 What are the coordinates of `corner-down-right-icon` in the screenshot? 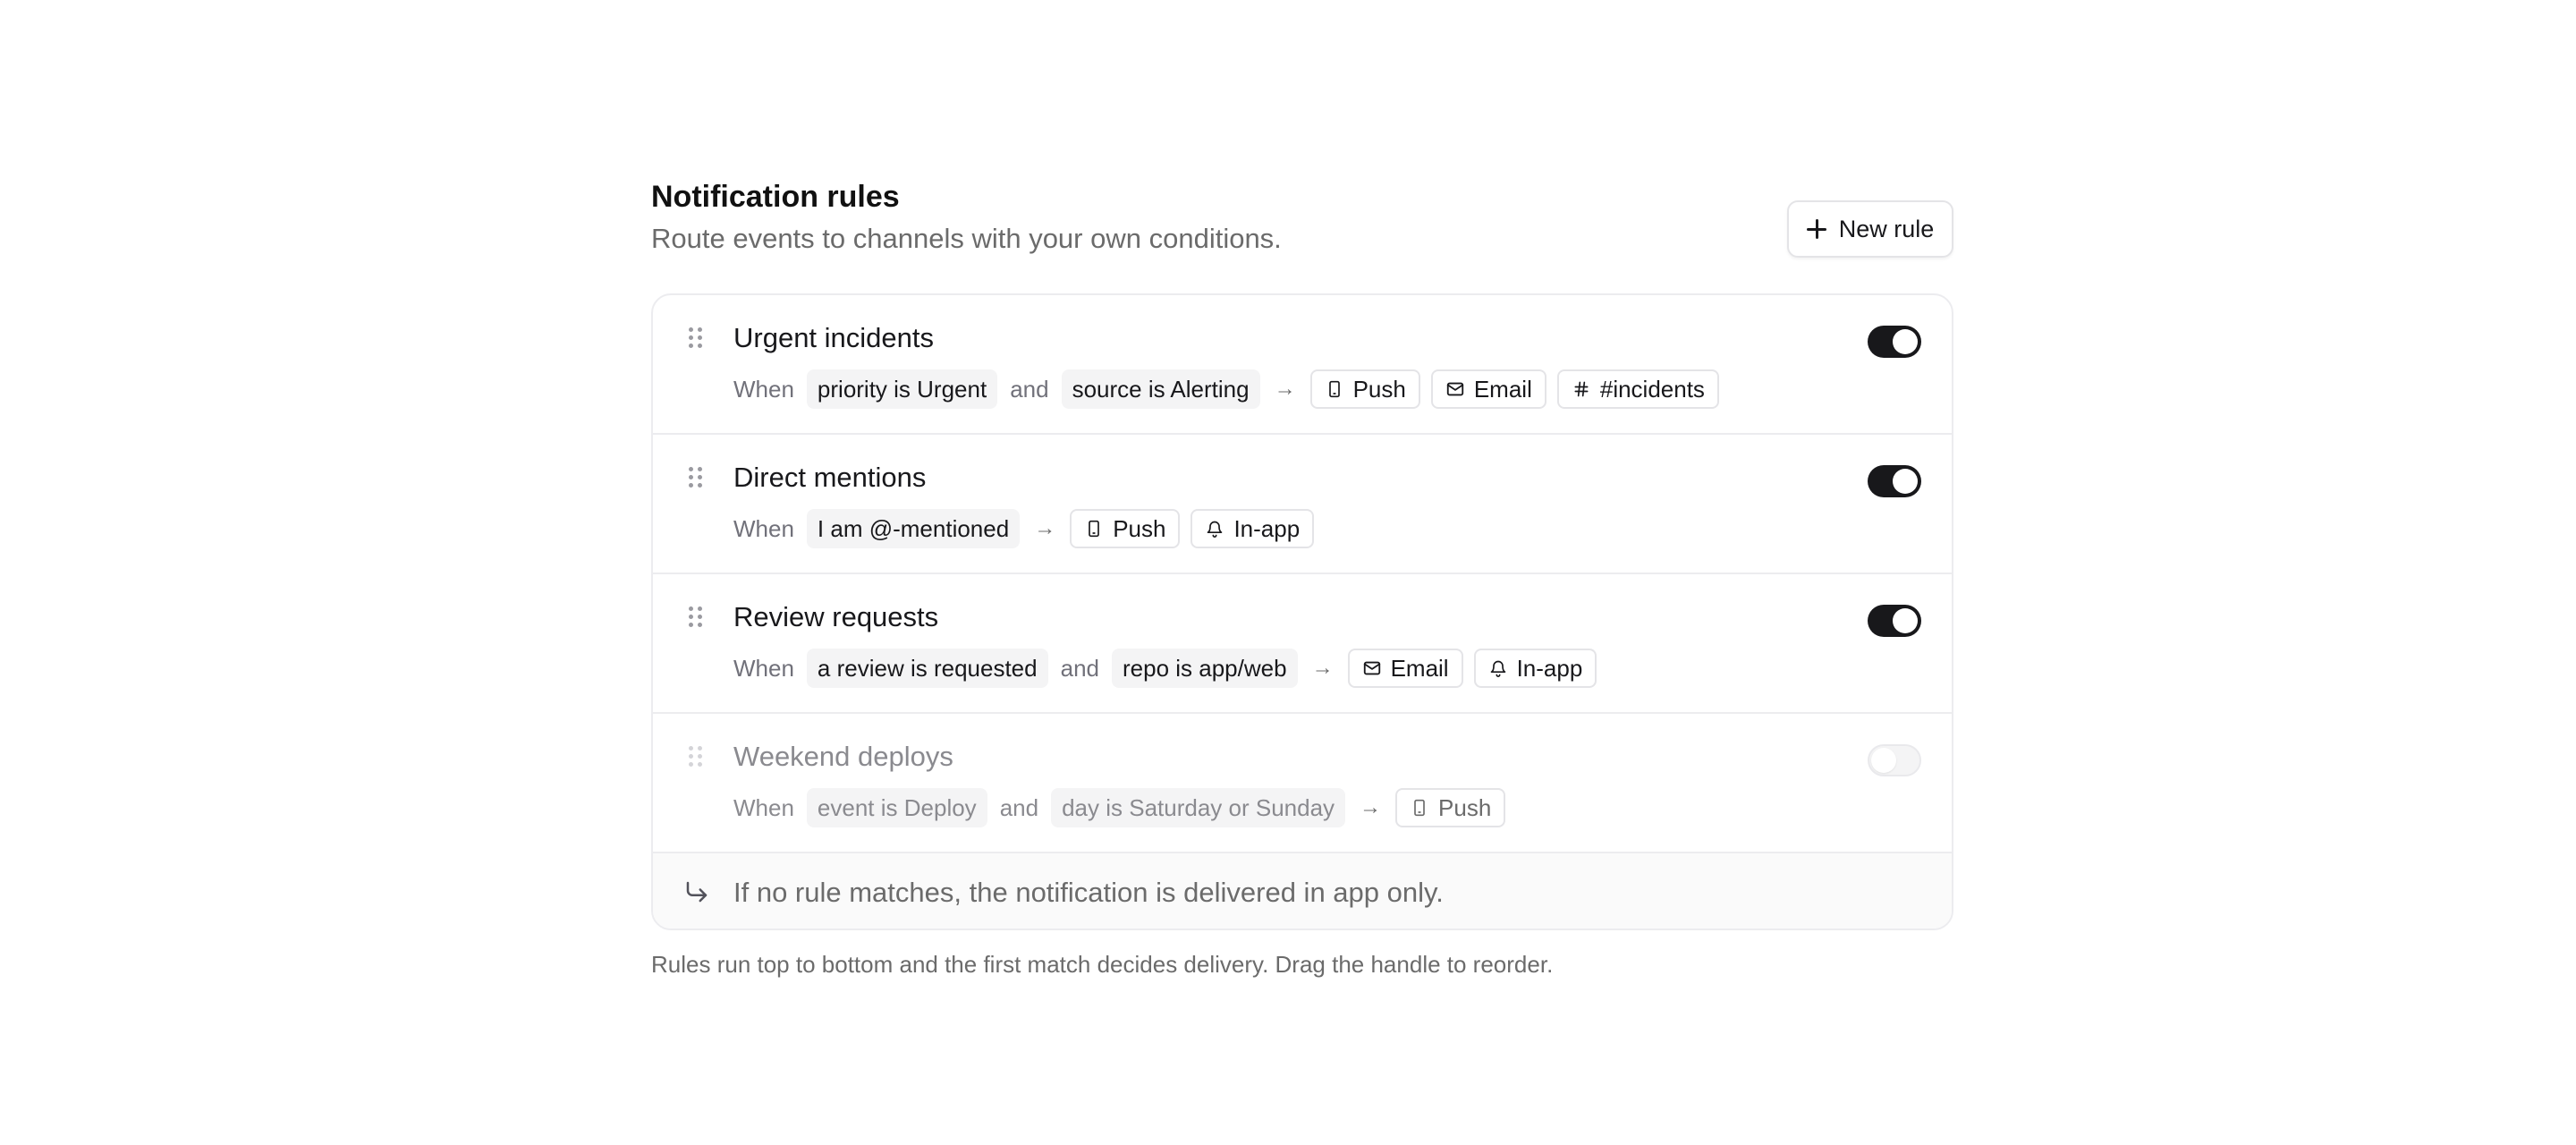 It's located at (696, 894).